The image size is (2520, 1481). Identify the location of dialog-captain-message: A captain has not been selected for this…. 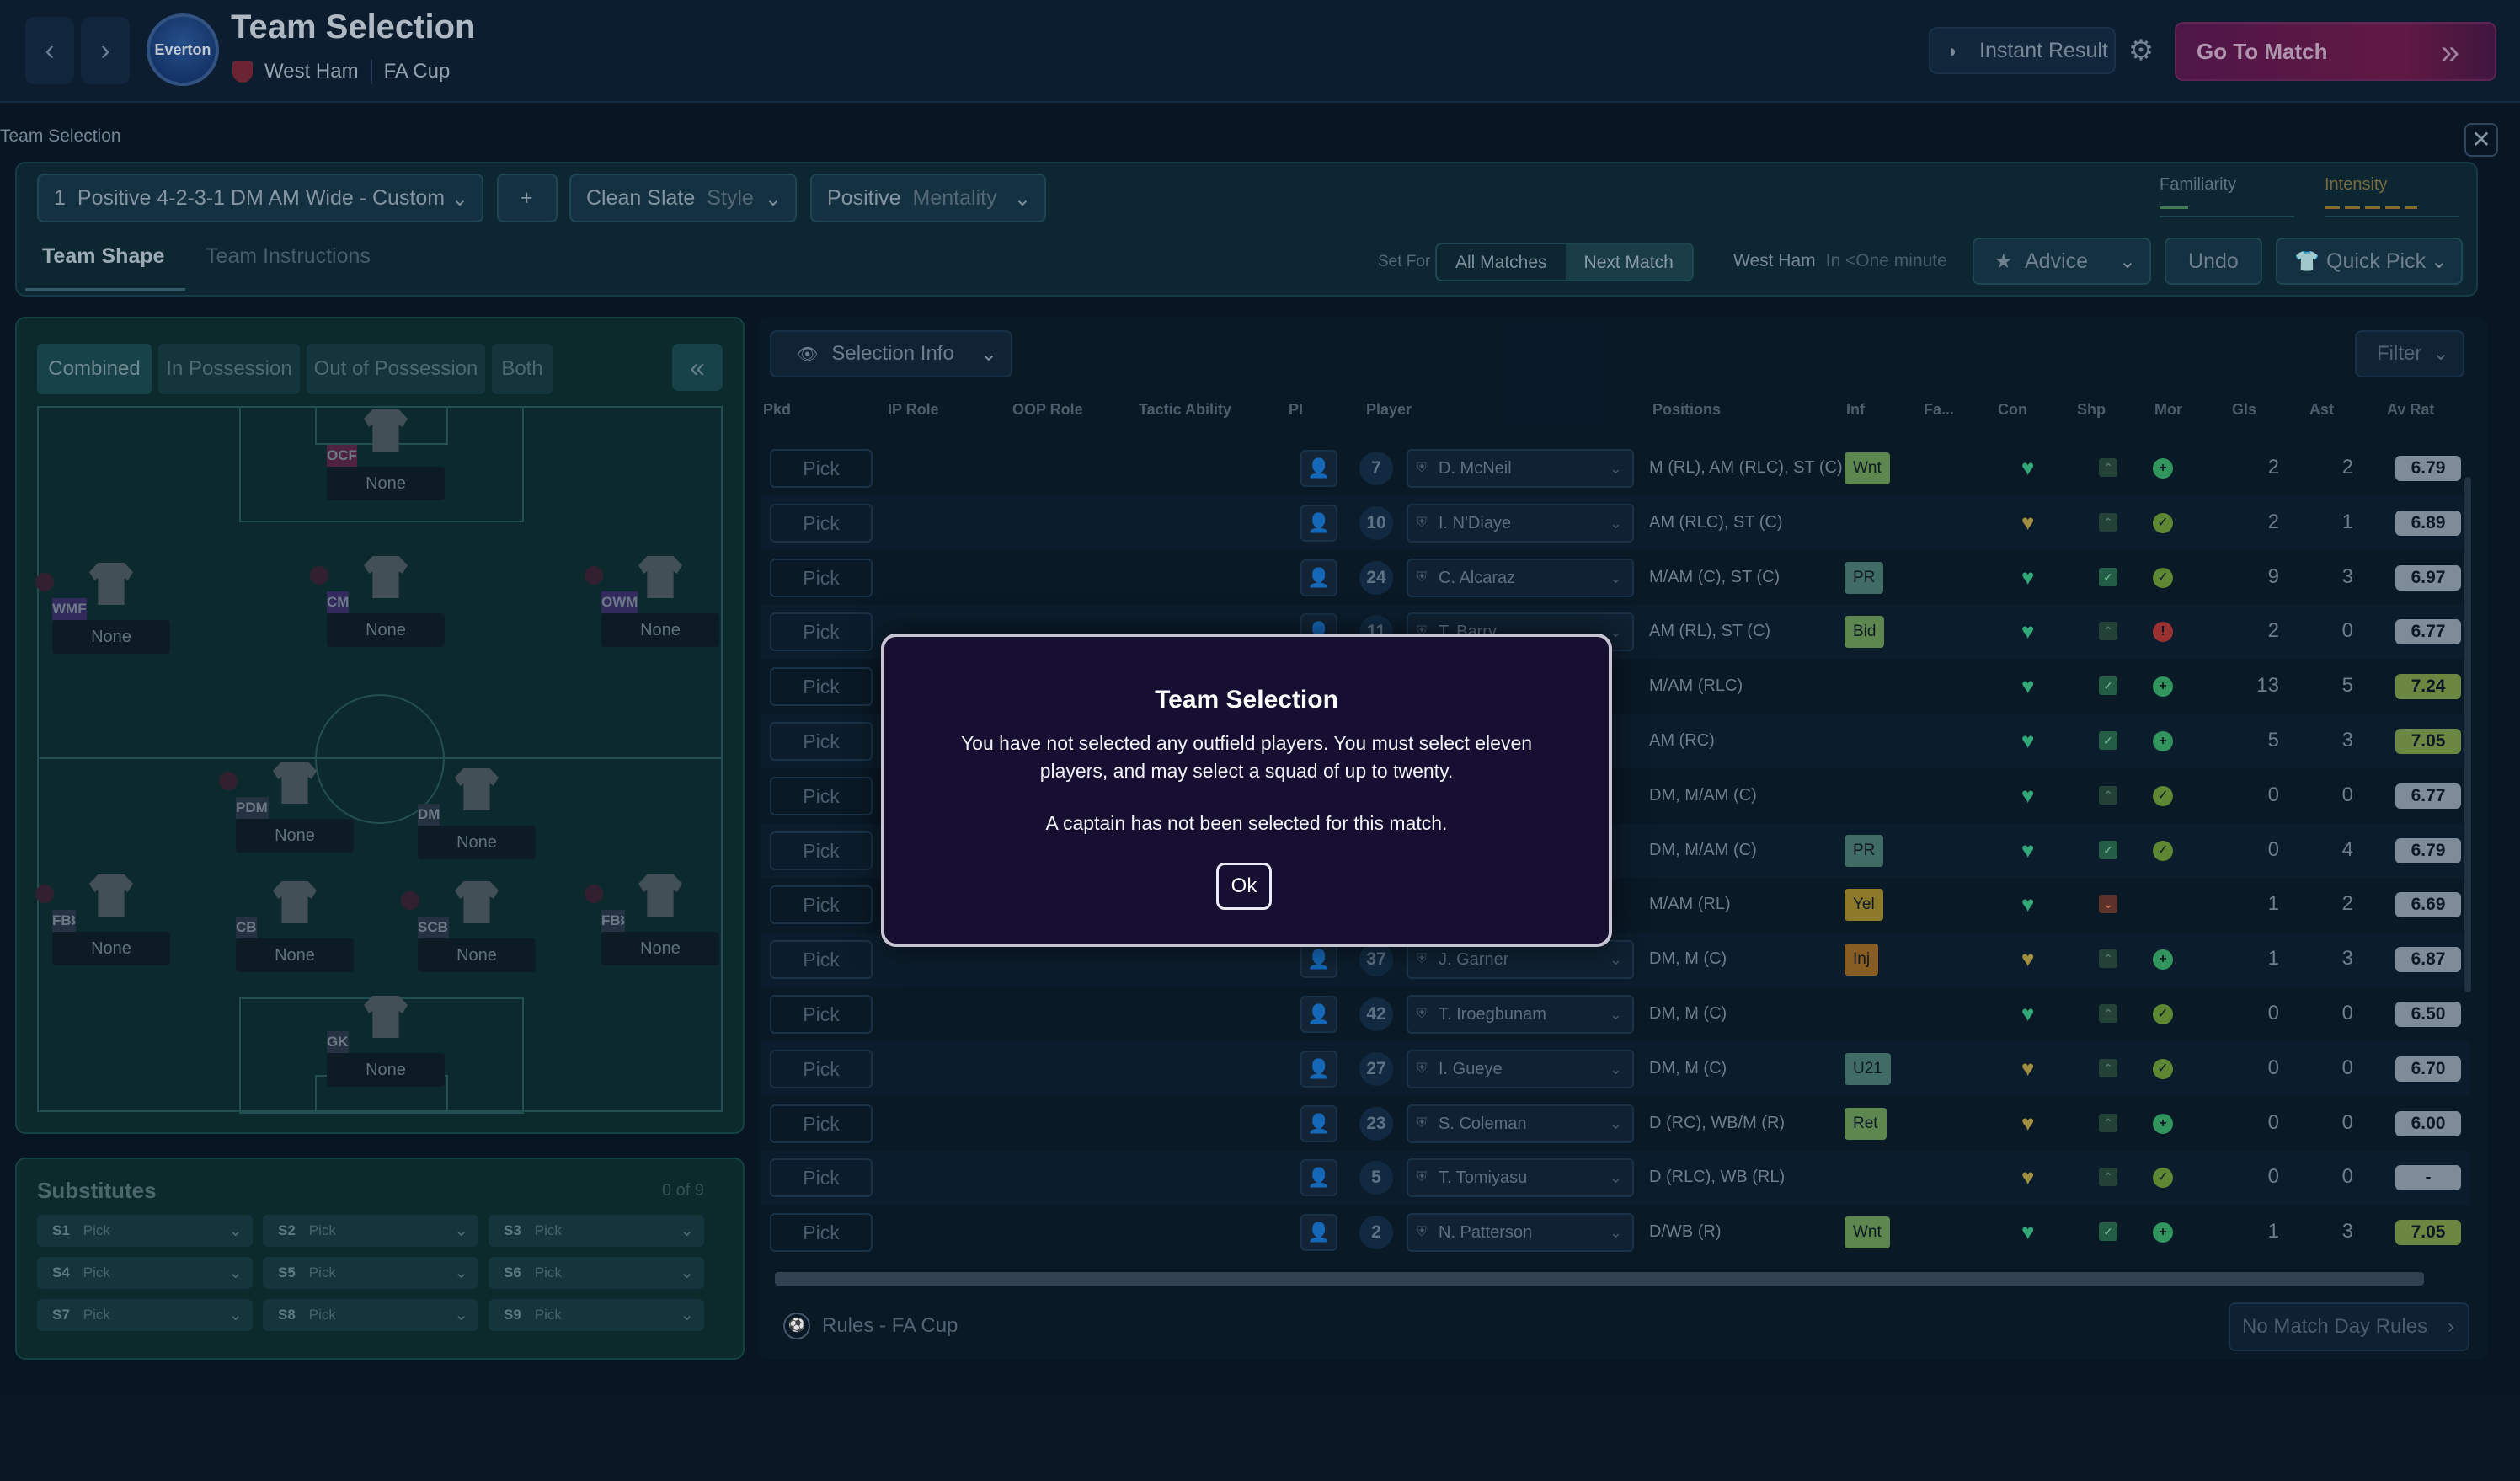
(1246, 823).